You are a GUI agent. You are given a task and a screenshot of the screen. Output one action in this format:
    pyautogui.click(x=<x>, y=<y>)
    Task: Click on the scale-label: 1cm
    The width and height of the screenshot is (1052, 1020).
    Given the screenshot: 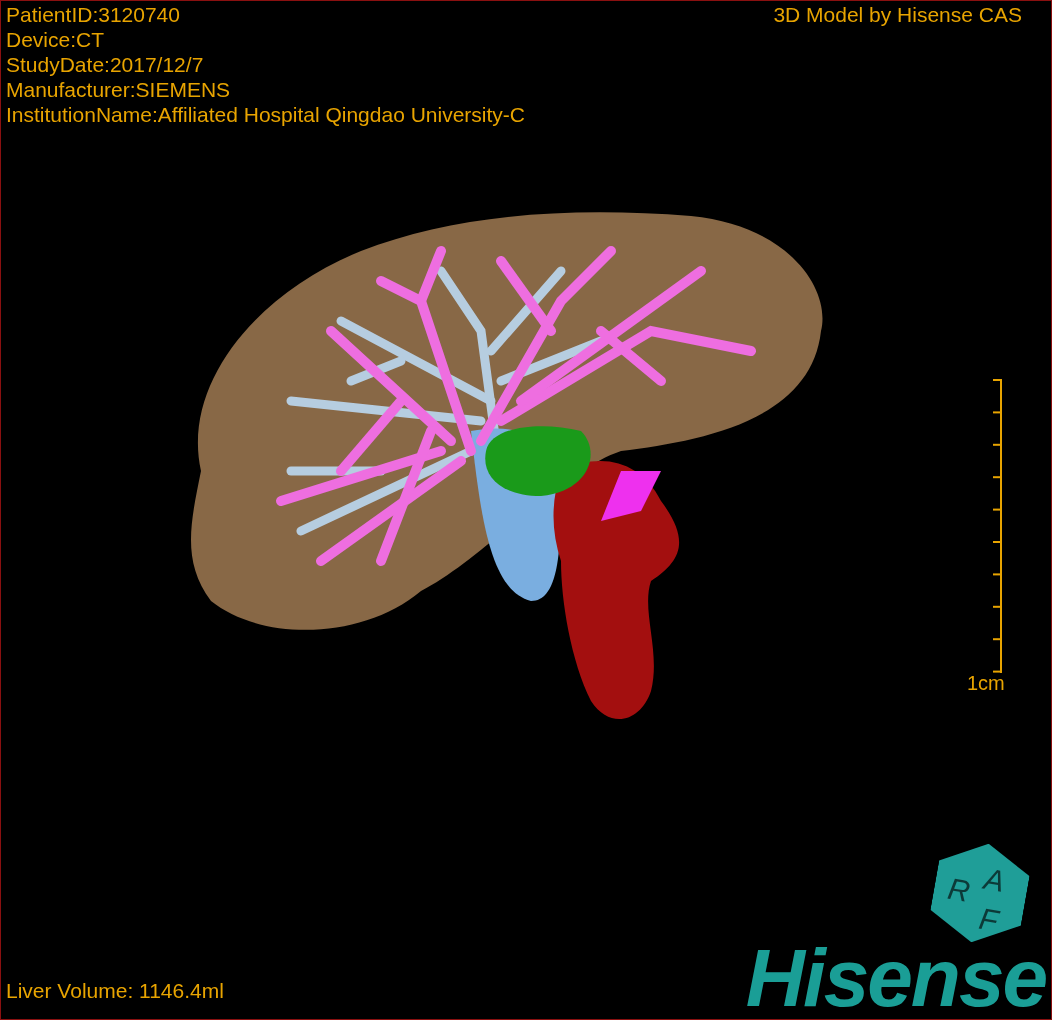 What is the action you would take?
    pyautogui.click(x=986, y=683)
    